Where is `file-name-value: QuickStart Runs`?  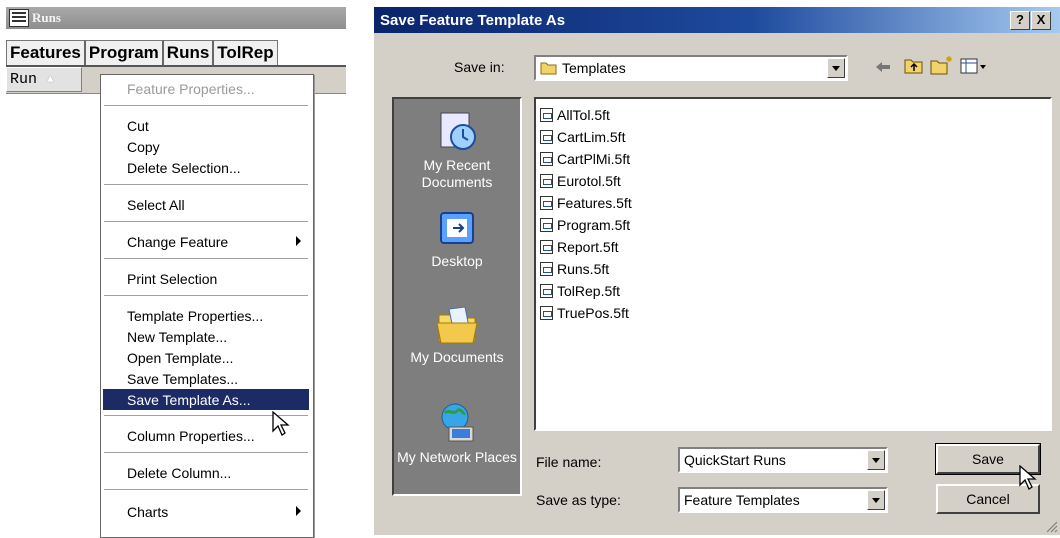
file-name-value: QuickStart Runs is located at coordinates (735, 460).